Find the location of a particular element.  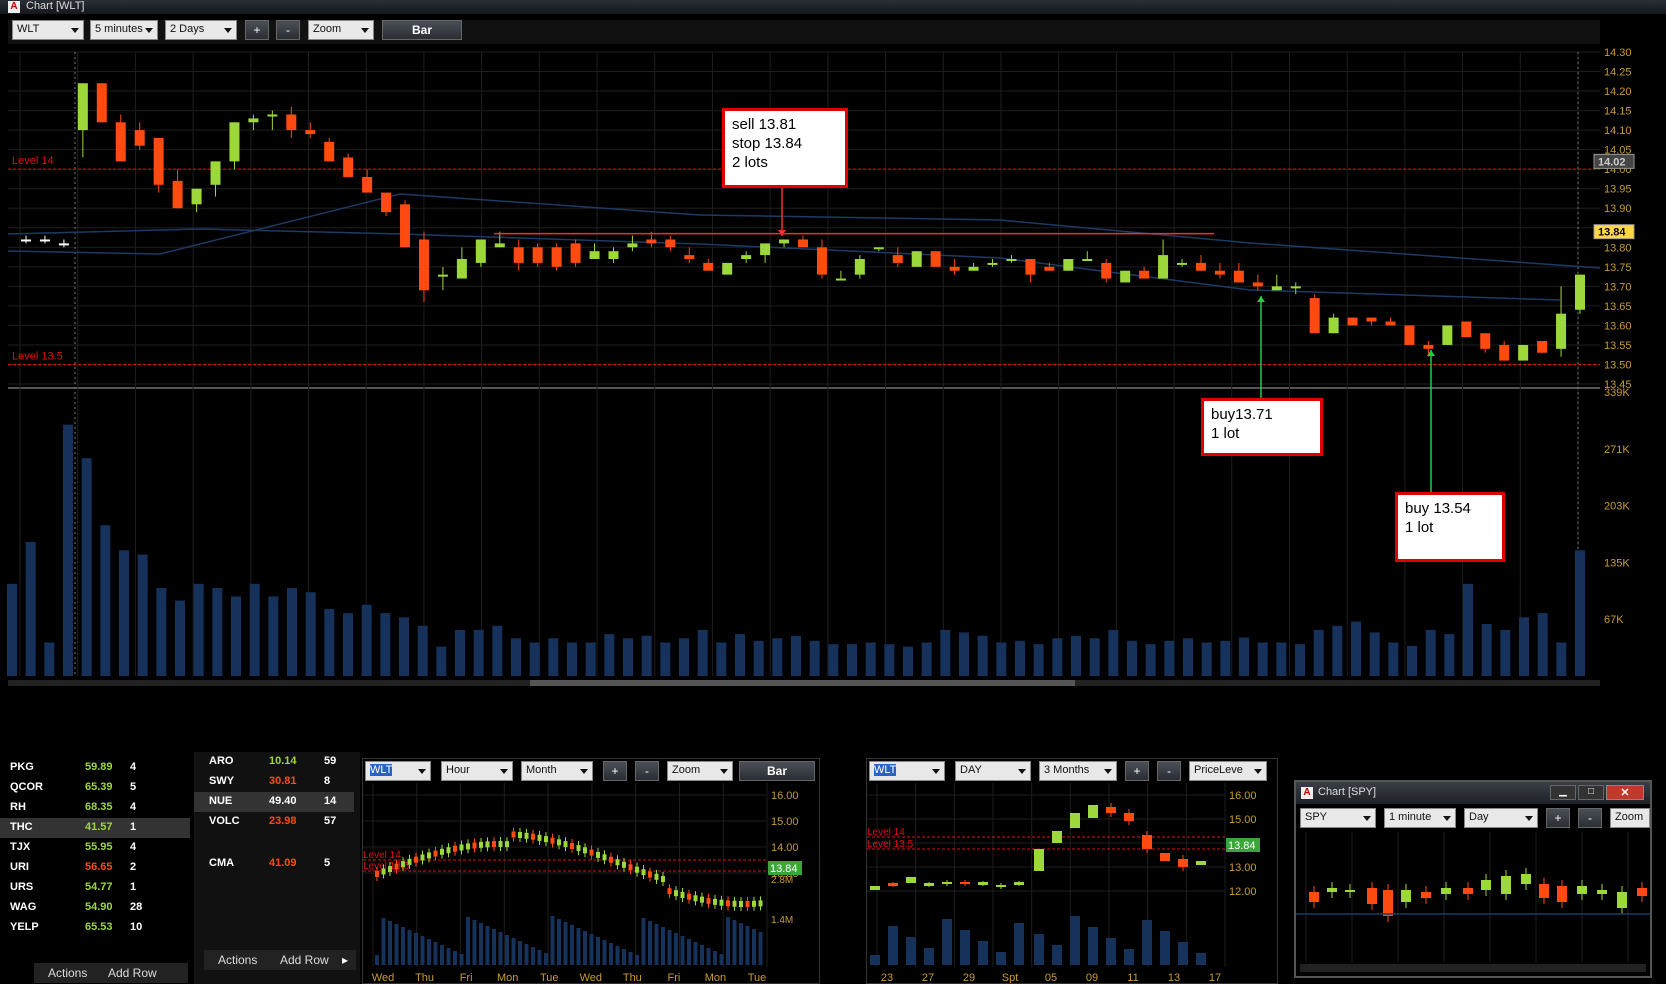

chart2-zoom-out-button: - is located at coordinates (647, 771).